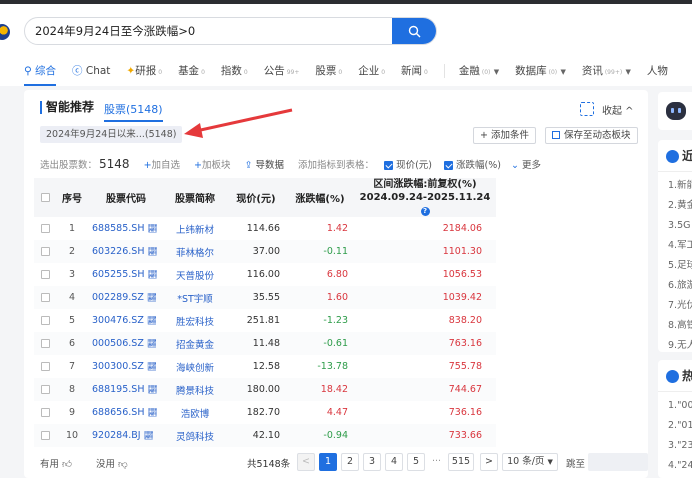  Describe the element at coordinates (675, 306) in the screenshot. I see `trend-item: 7.光伏` at that location.